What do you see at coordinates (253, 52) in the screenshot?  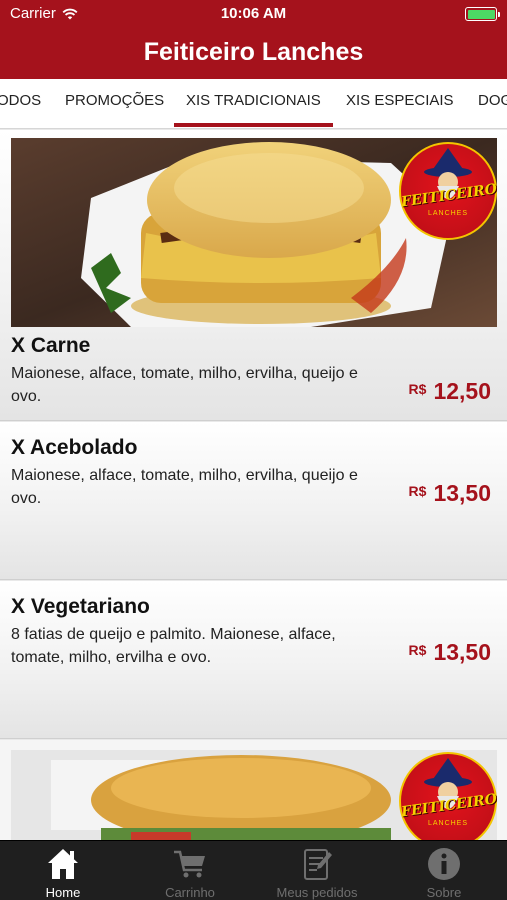 I see `page-title: Feiticeiro Lanches` at bounding box center [253, 52].